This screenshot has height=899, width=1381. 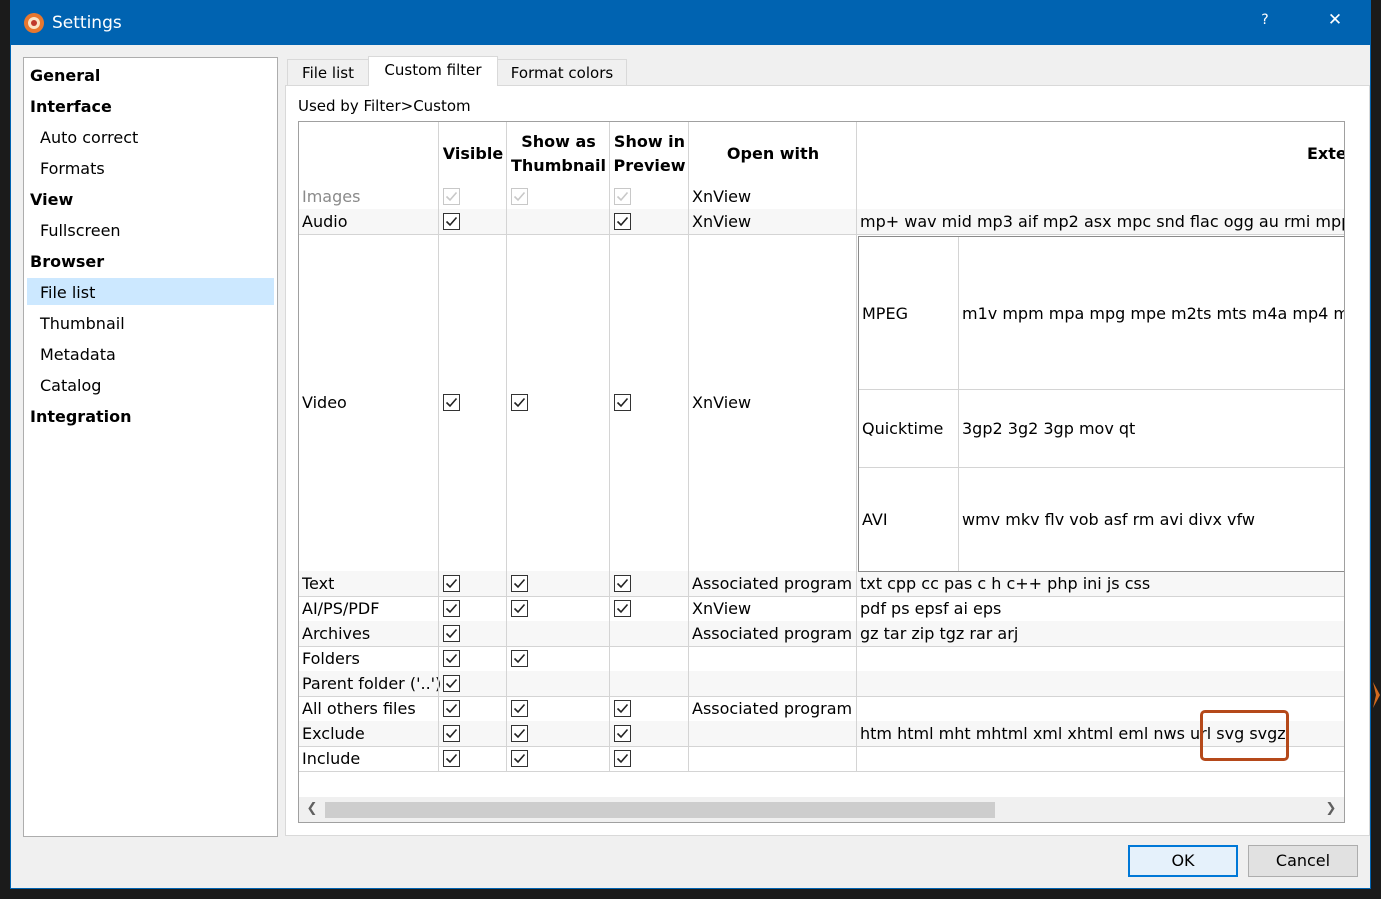 I want to click on title-bar: Settings ? ✕, so click(x=690, y=23).